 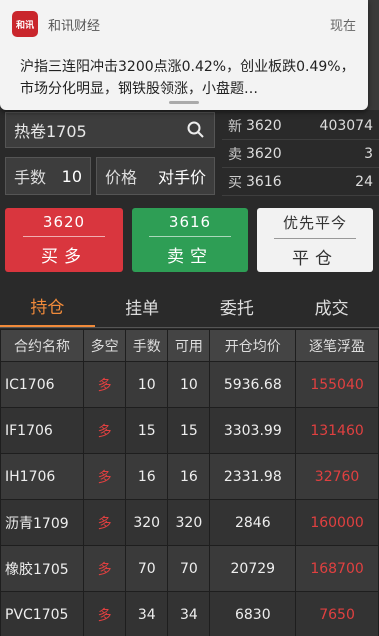 I want to click on cell-available: 10, so click(x=189, y=384).